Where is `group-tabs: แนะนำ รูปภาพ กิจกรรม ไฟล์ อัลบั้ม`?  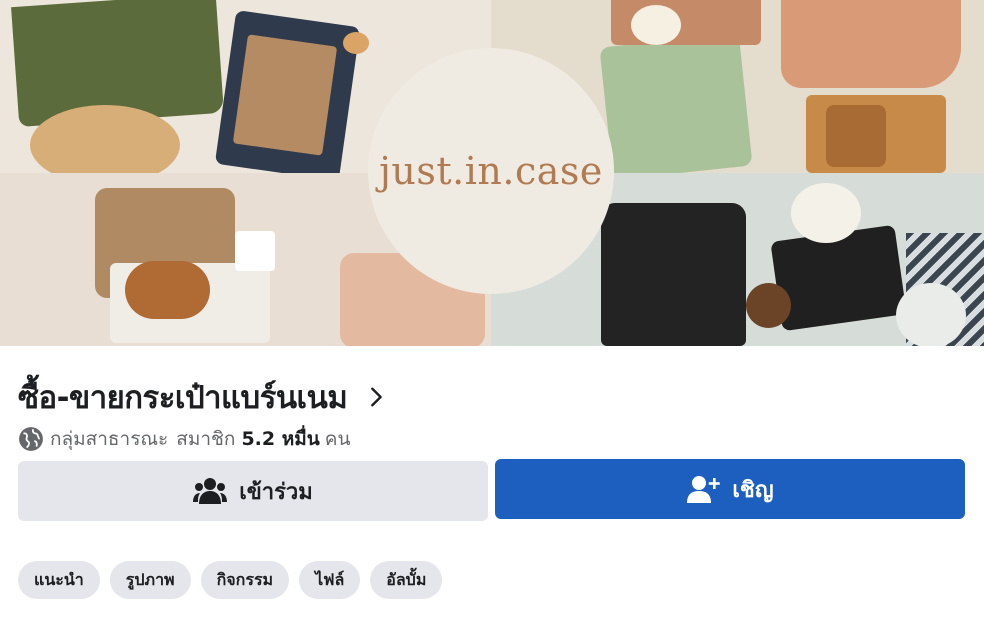 group-tabs: แนะนำ รูปภาพ กิจกรรม ไฟล์ อัลบั้ม is located at coordinates (230, 580).